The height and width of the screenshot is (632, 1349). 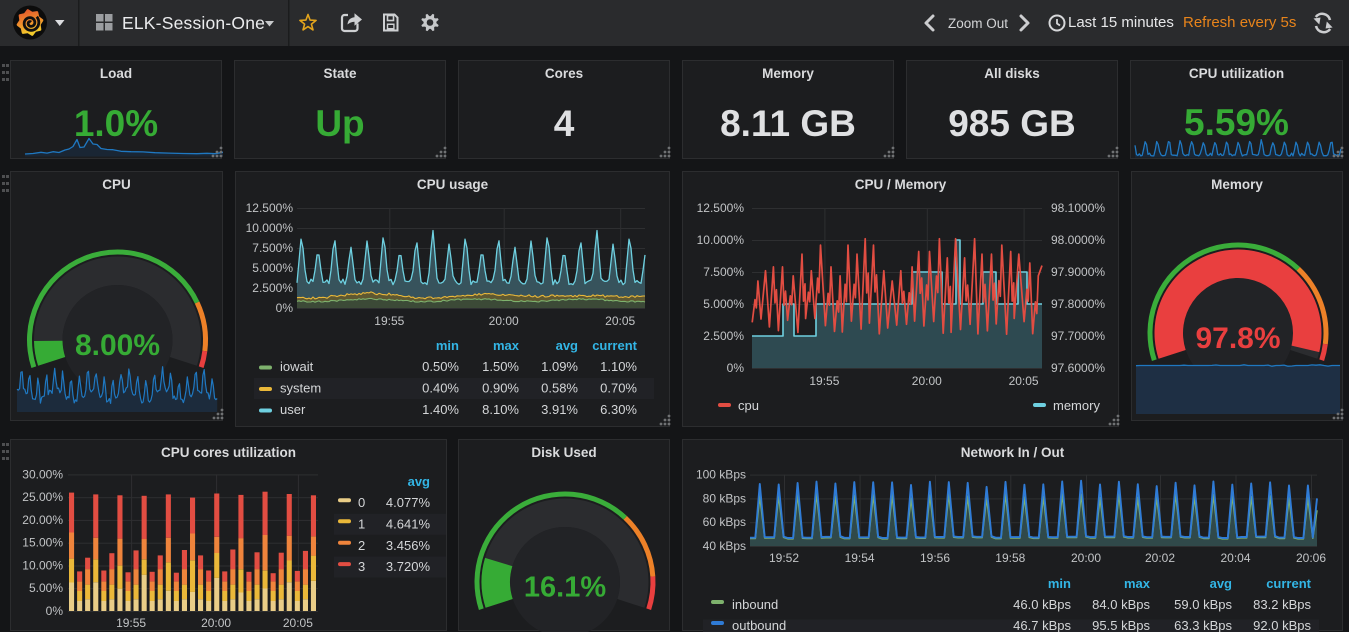 I want to click on svg-text: 46.0 kBps, so click(x=1042, y=604).